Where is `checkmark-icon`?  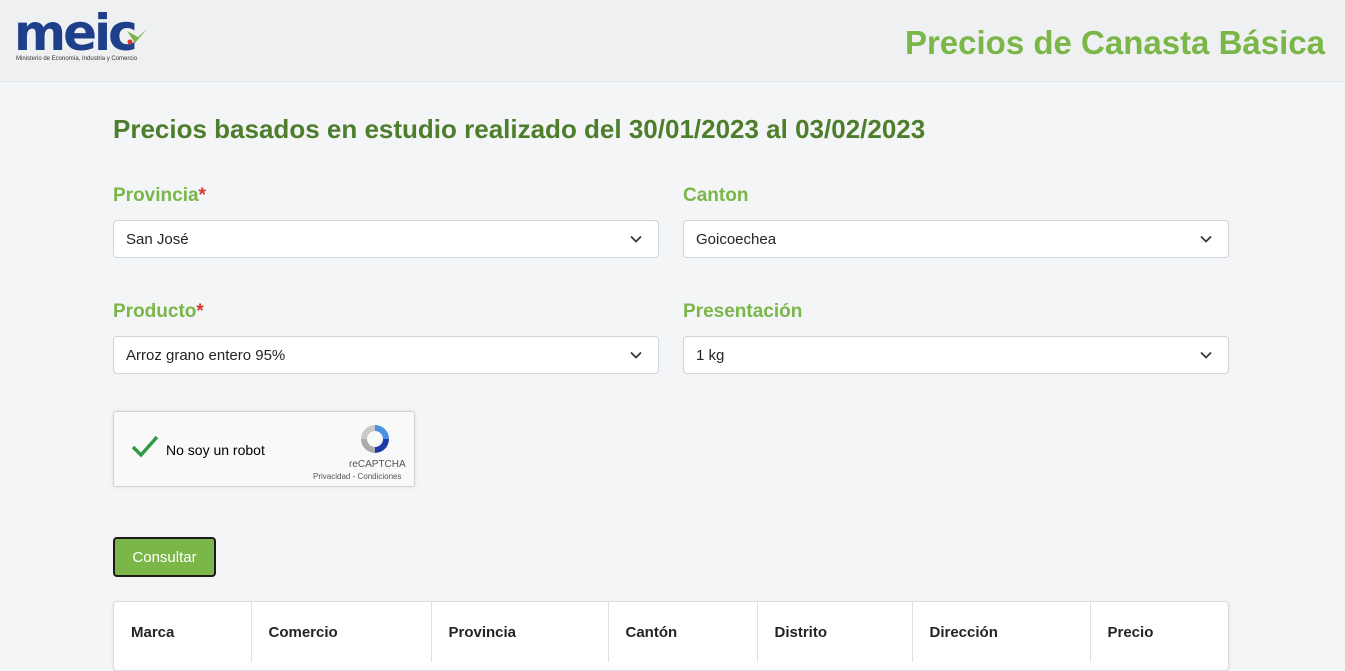
checkmark-icon is located at coordinates (145, 447).